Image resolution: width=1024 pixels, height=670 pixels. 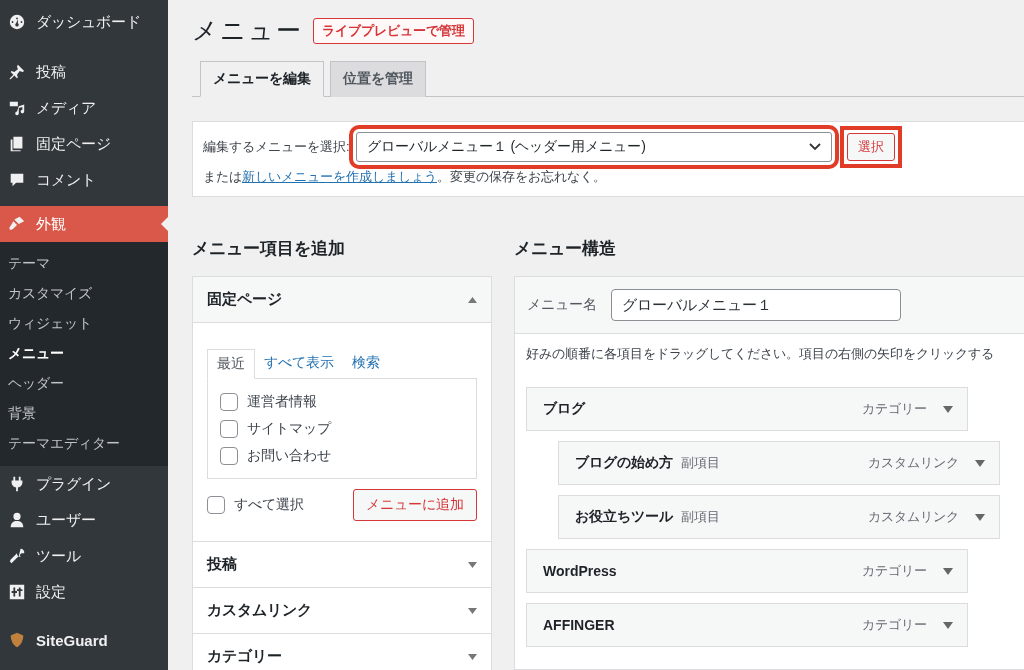 What do you see at coordinates (747, 571) in the screenshot?
I see `menu-item-bar: WordPress カテゴリー` at bounding box center [747, 571].